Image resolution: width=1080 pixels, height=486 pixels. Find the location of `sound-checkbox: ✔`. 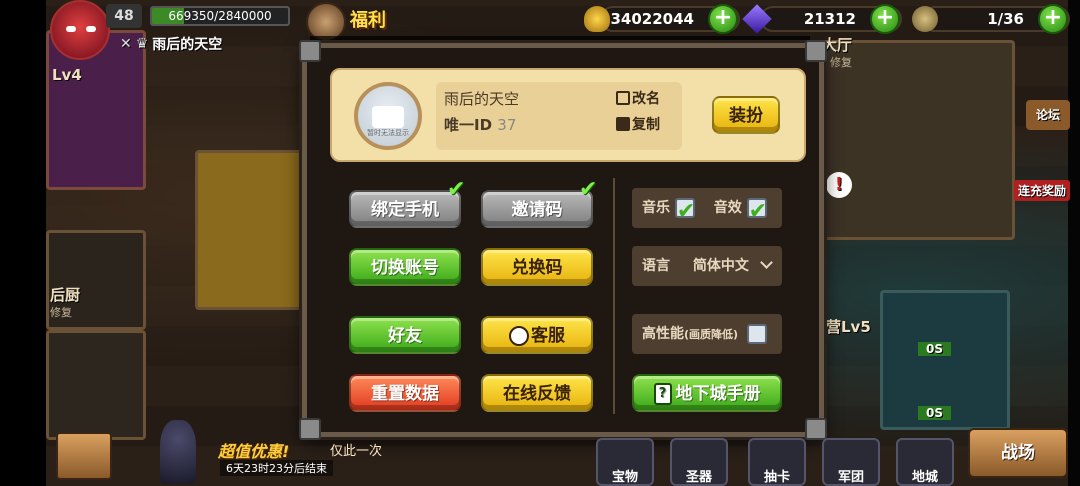

sound-checkbox: ✔ is located at coordinates (756, 211).